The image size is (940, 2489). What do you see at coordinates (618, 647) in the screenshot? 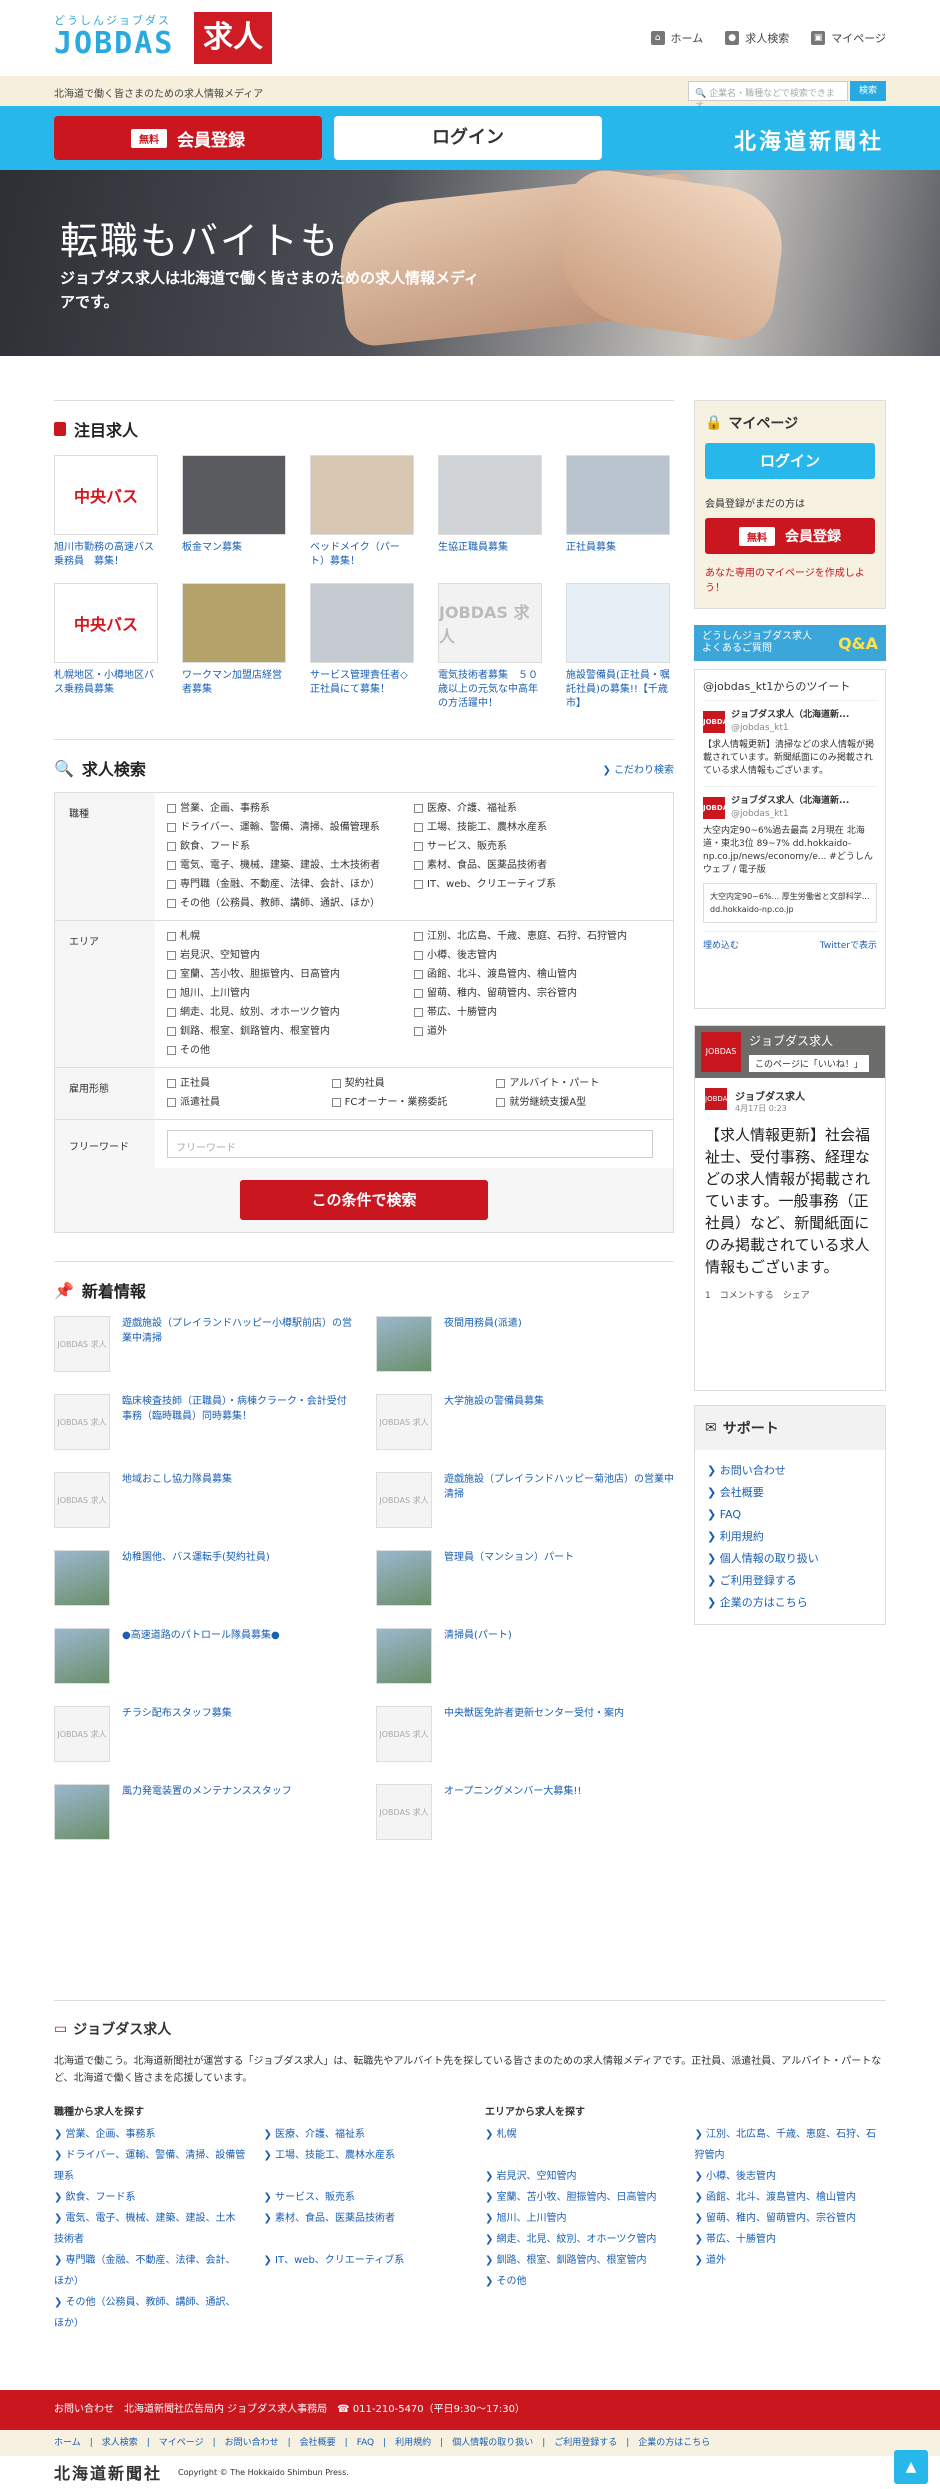
I see `featured-card: 施設警備員(正社員・嘱託社員)の募集!!【千歳市】` at bounding box center [618, 647].